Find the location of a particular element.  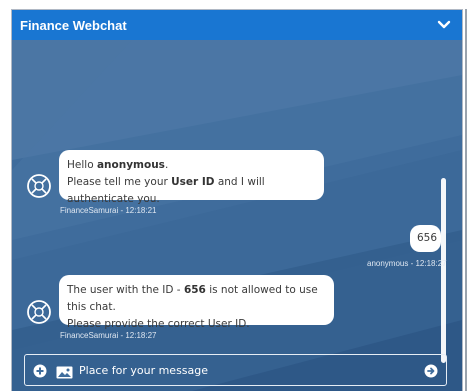

user-message-bubble: 656 is located at coordinates (425, 238).